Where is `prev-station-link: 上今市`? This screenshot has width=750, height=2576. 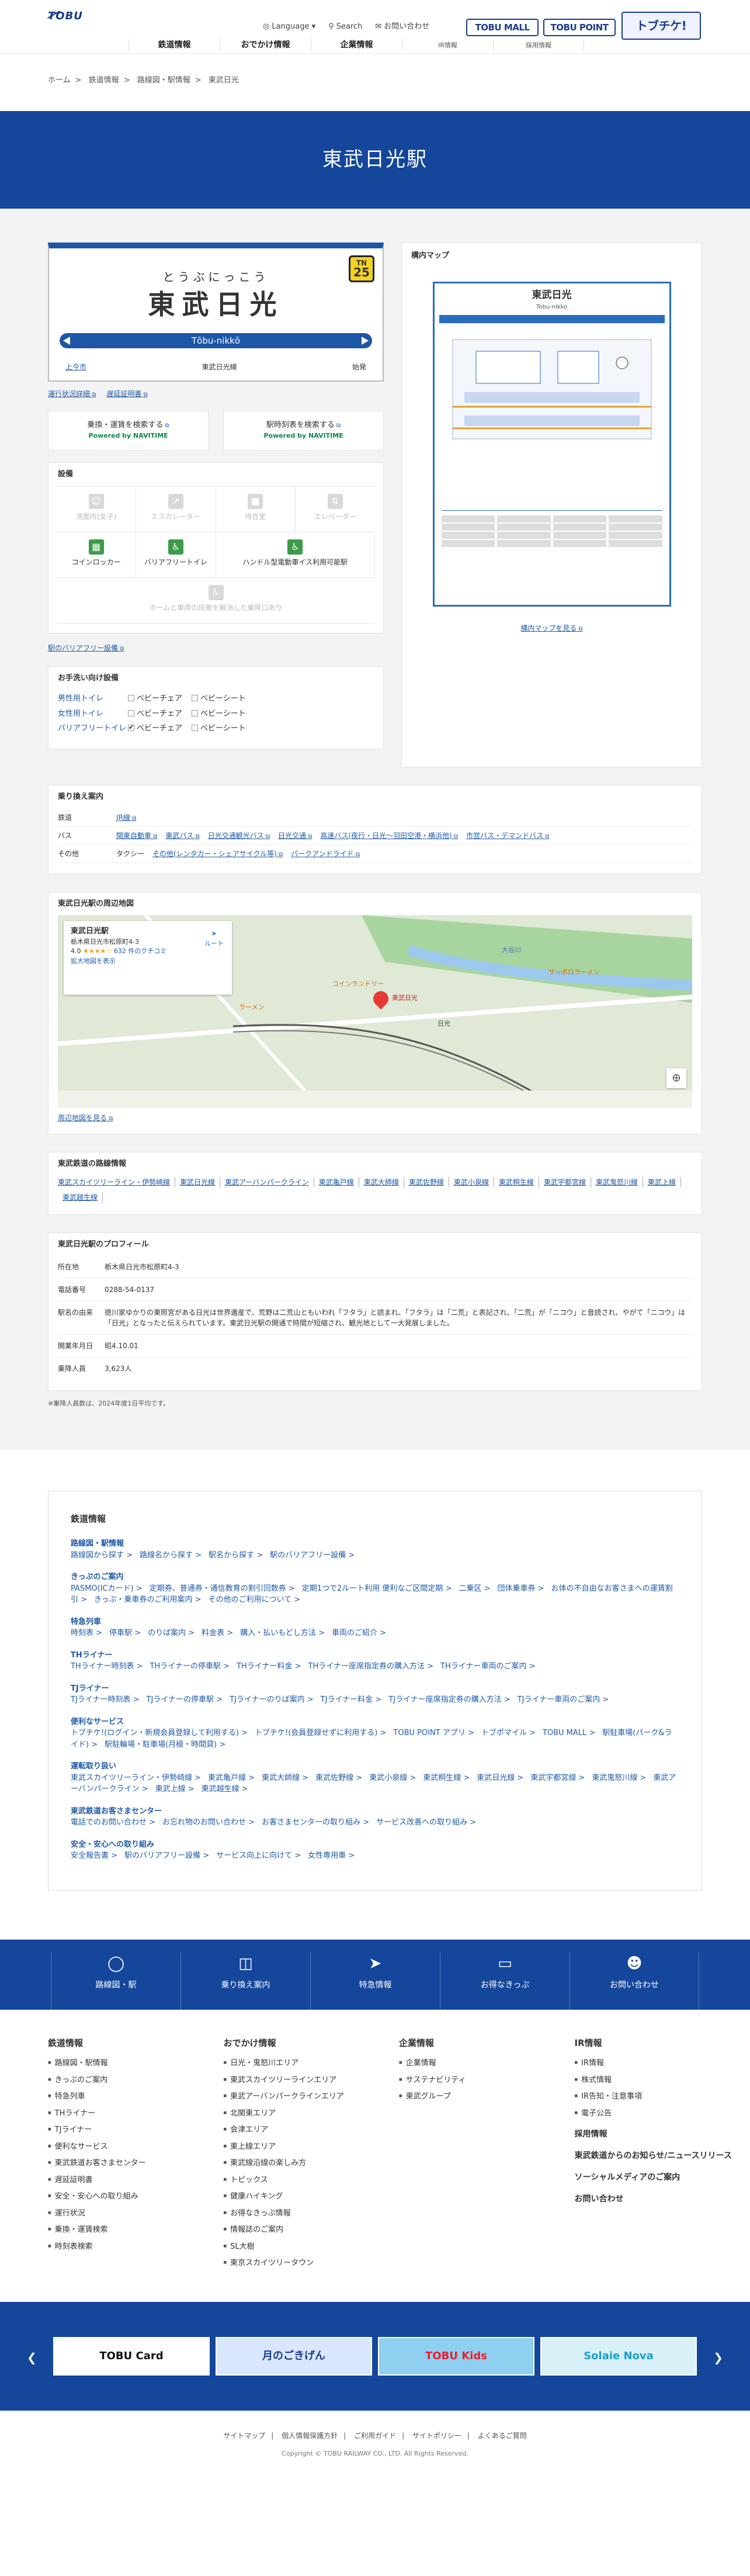
prev-station-link: 上今市 is located at coordinates (75, 367).